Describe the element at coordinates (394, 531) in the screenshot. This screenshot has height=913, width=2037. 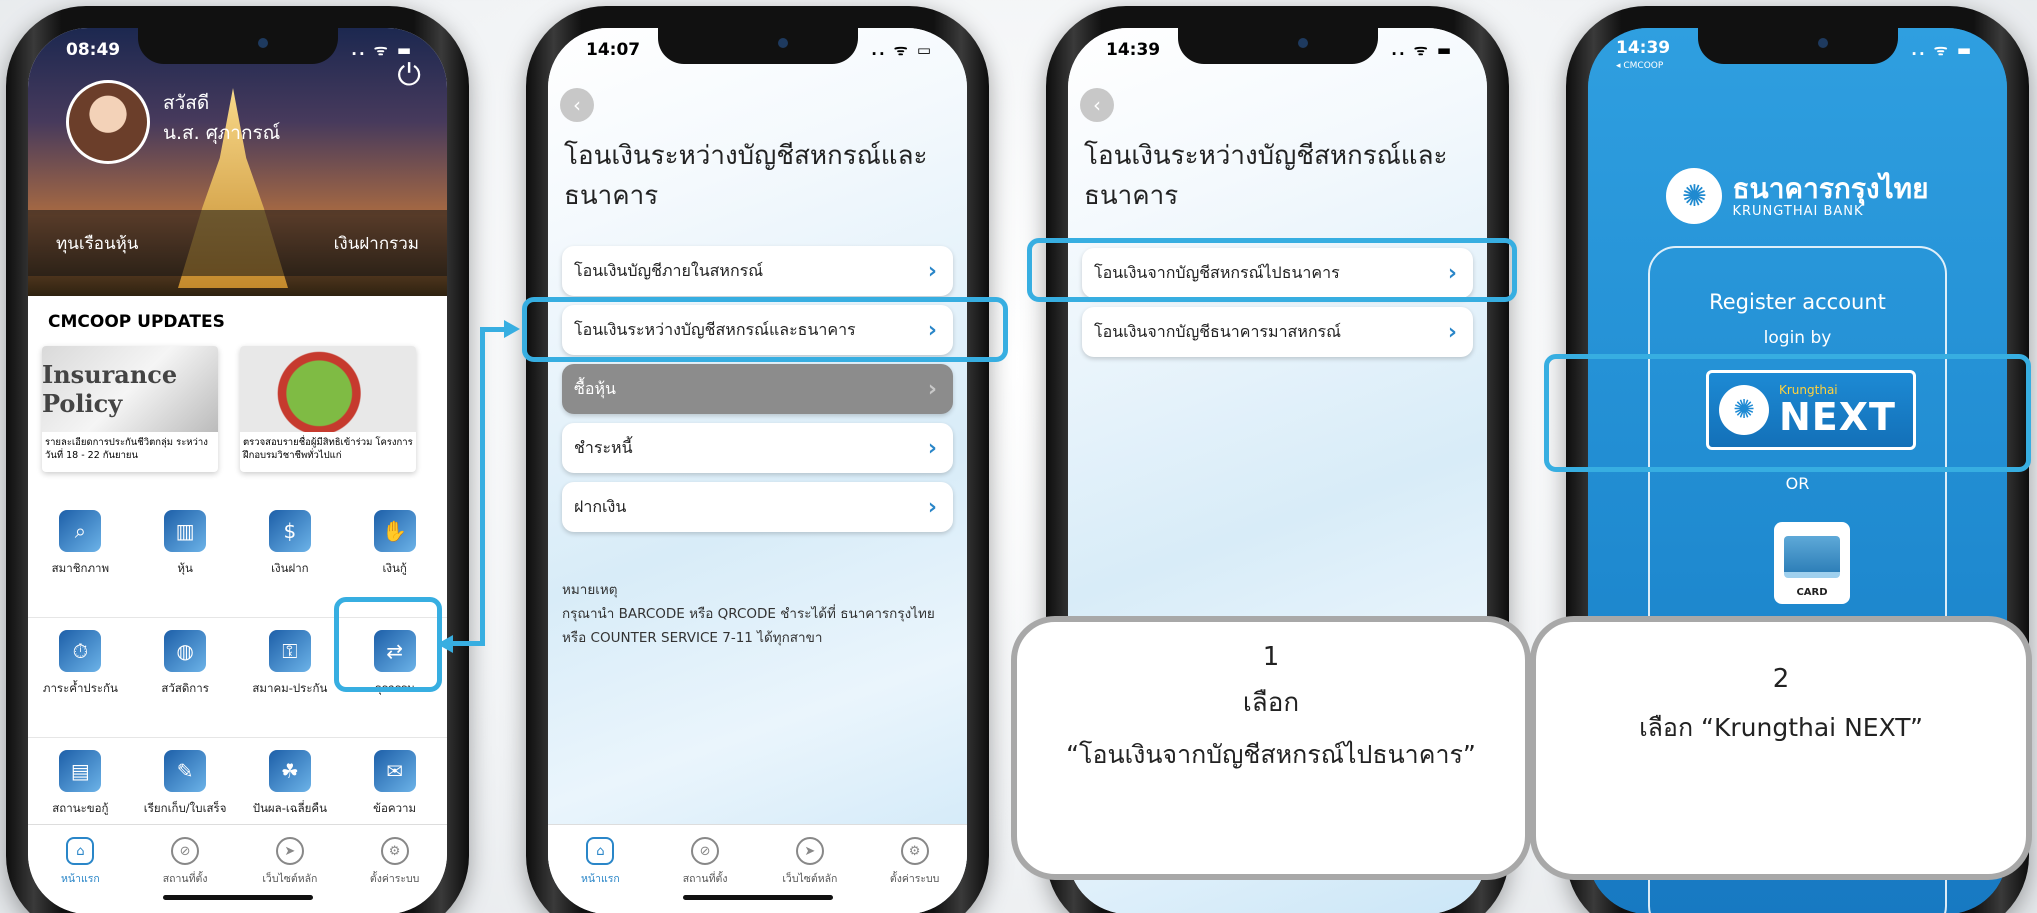
I see `cash-hand-icon: ✋` at that location.